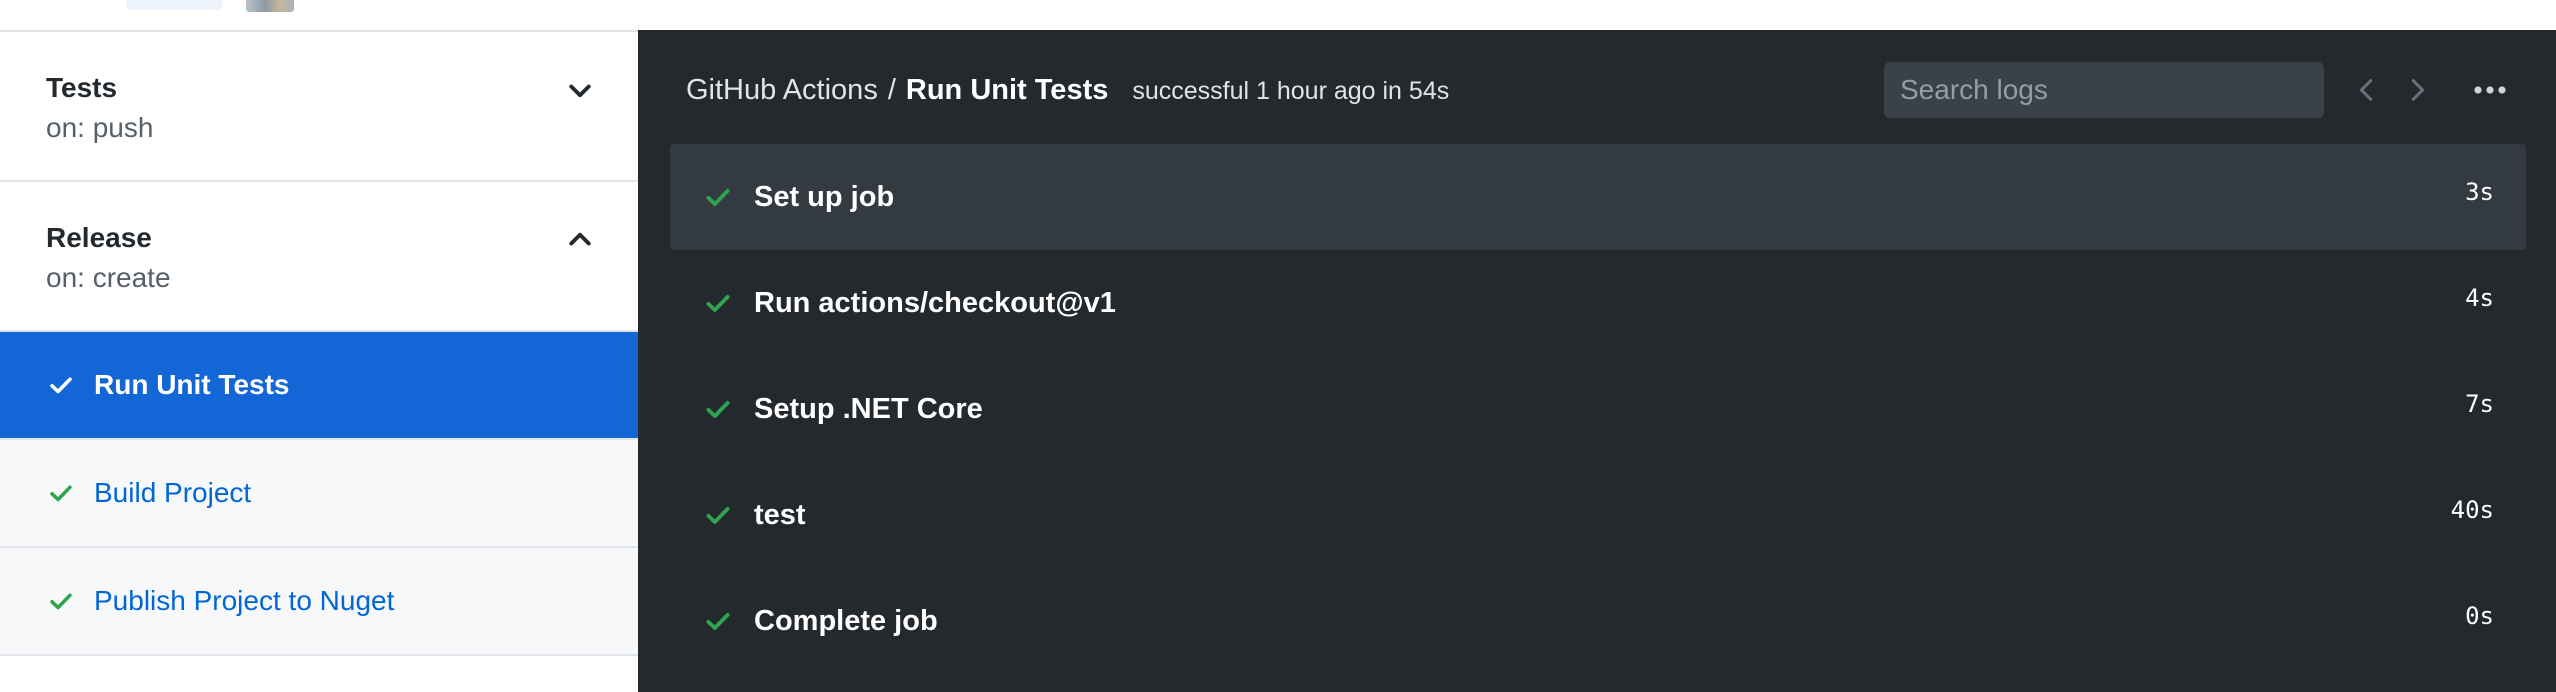 This screenshot has height=692, width=2556. What do you see at coordinates (824, 196) in the screenshot?
I see `step-name: Set up job` at bounding box center [824, 196].